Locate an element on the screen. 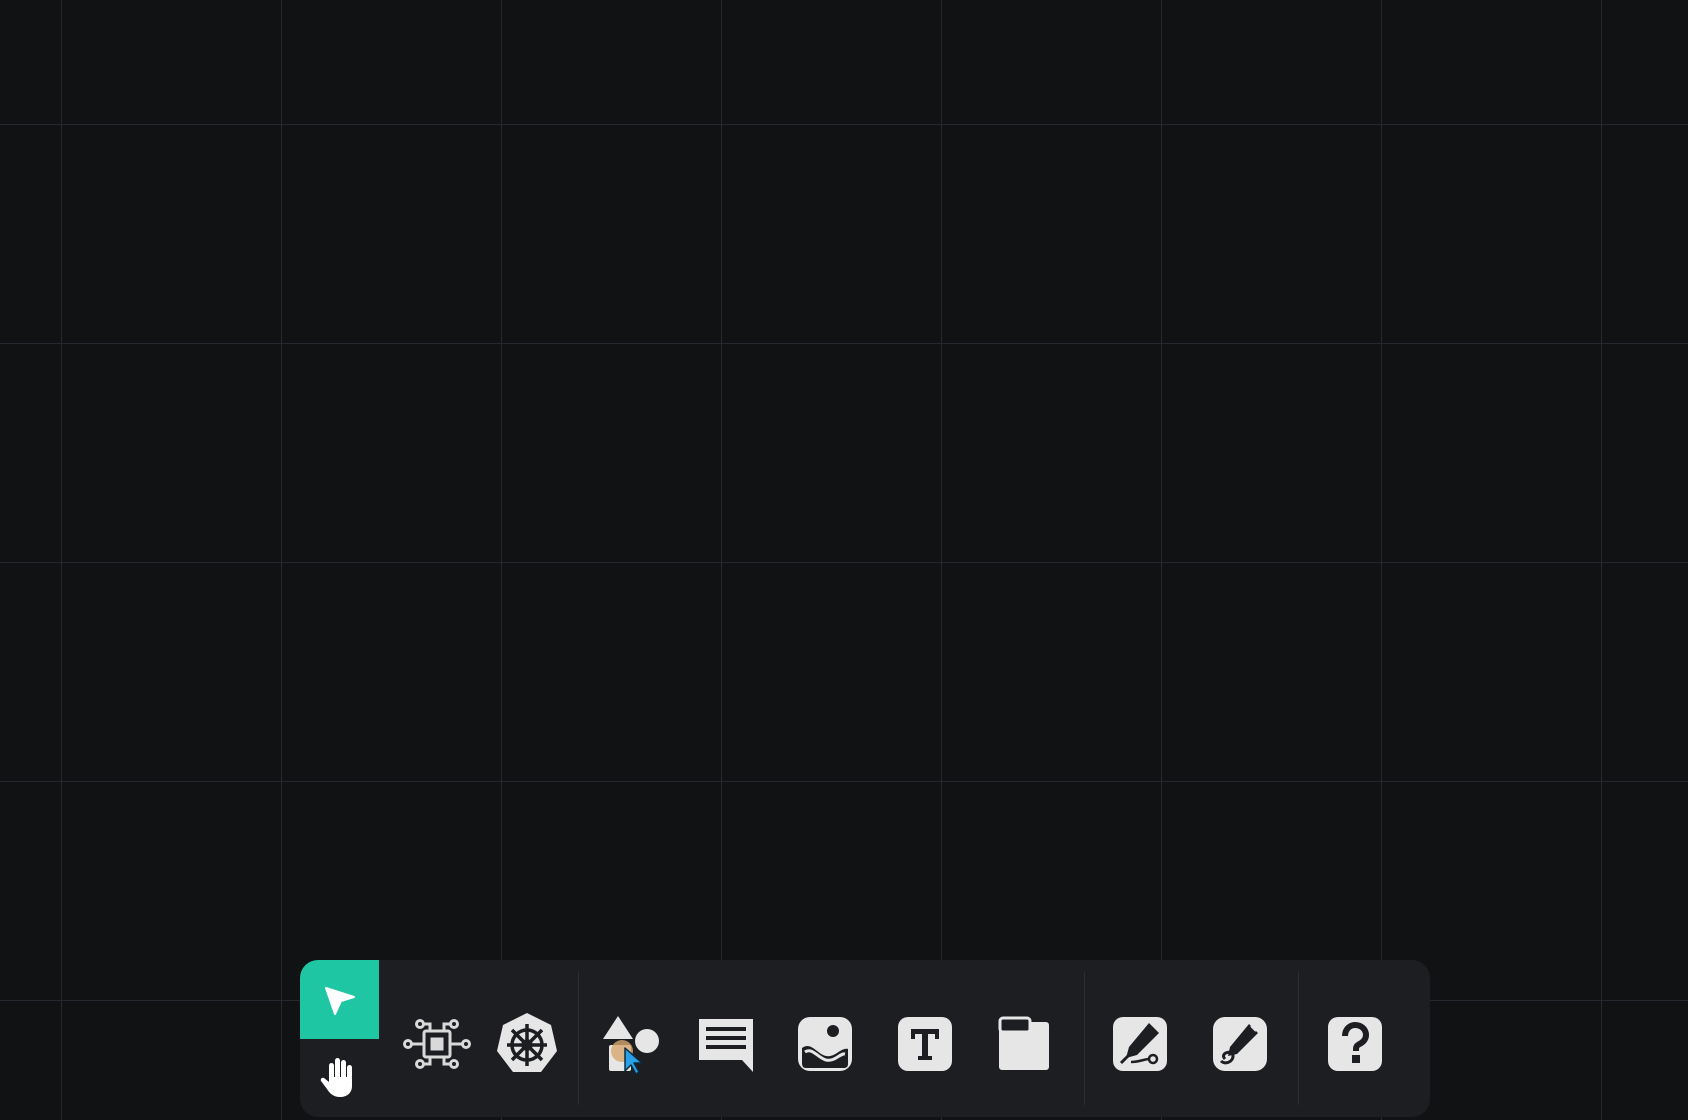 This screenshot has height=1120, width=1688. component-tool-button is located at coordinates (437, 1044).